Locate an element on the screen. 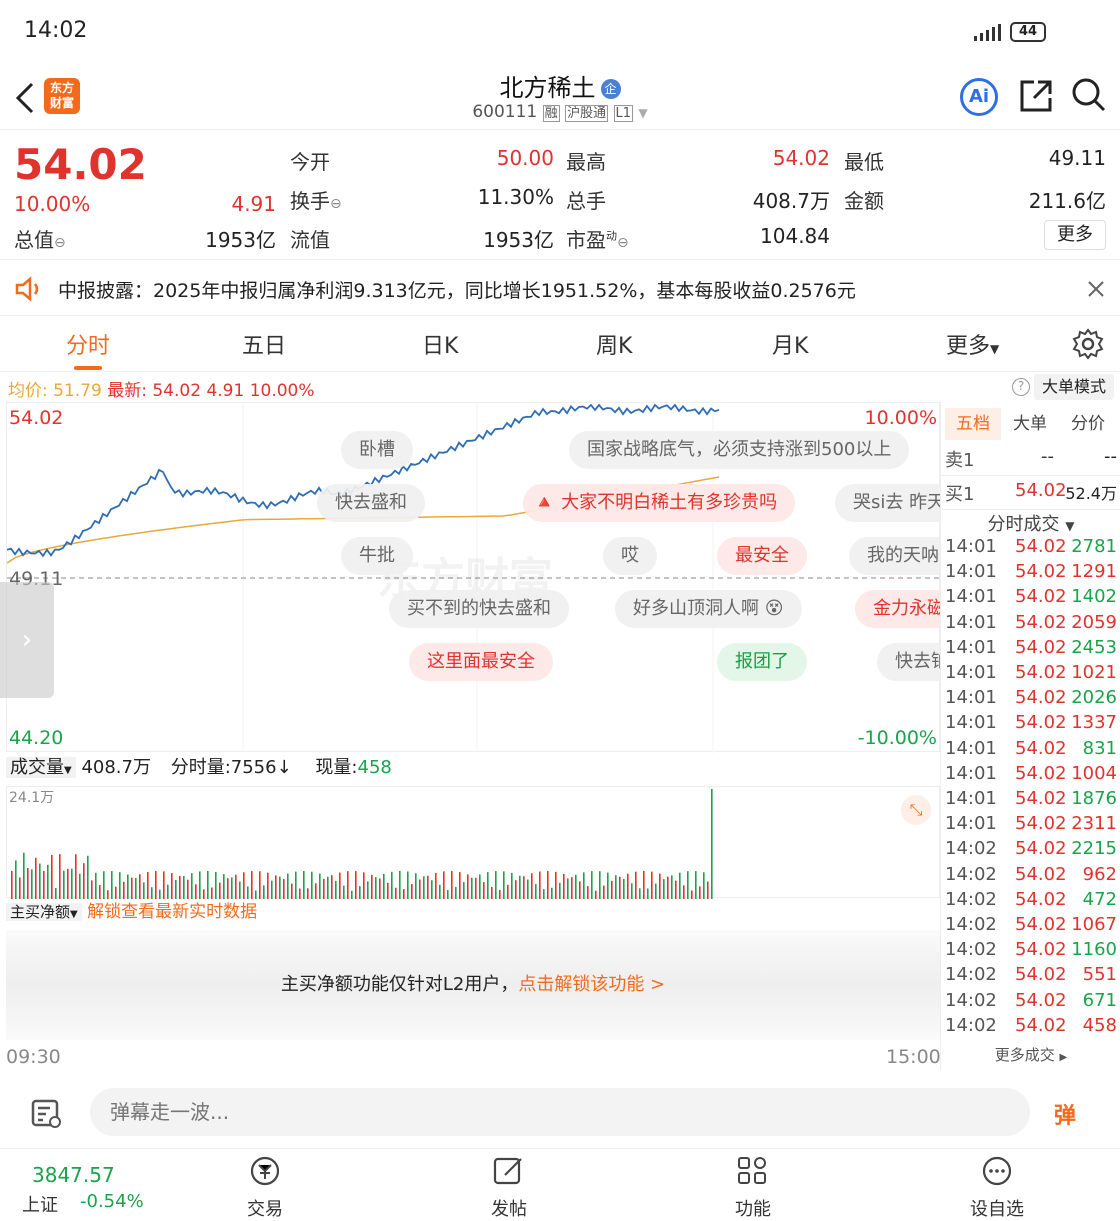 The height and width of the screenshot is (1221, 1120). trade-volume: 831 is located at coordinates (1099, 748).